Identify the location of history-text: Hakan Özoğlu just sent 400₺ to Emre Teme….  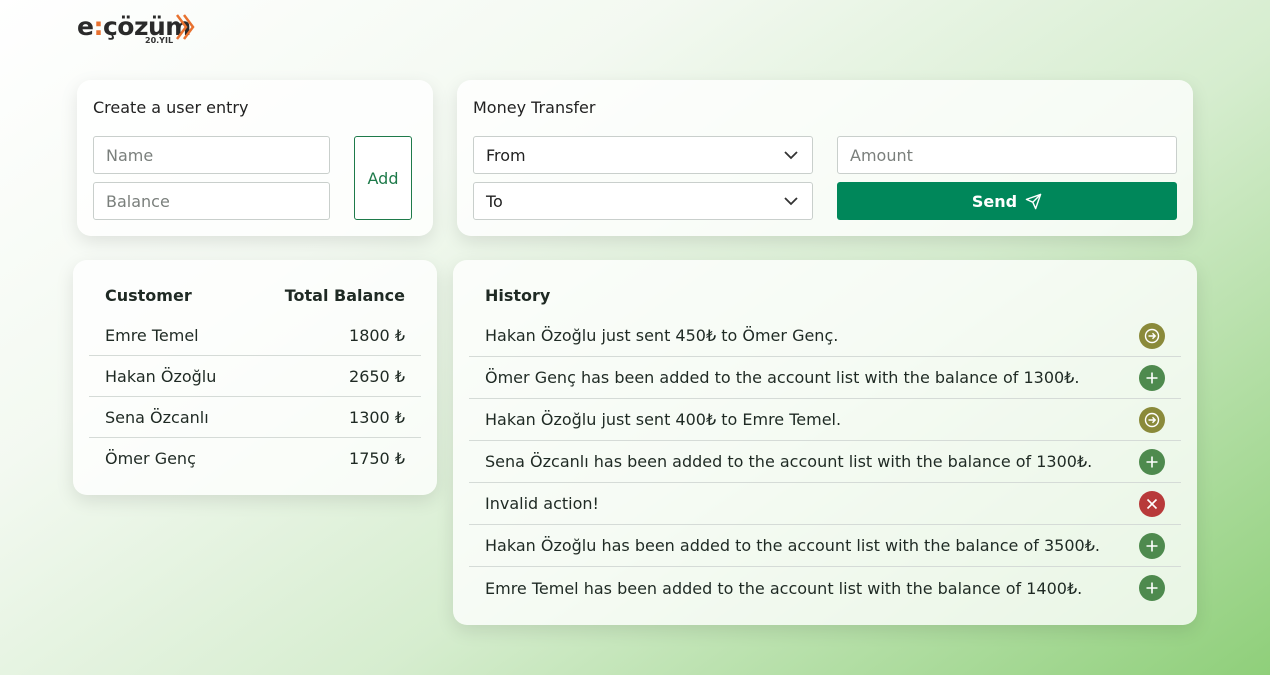
(663, 419).